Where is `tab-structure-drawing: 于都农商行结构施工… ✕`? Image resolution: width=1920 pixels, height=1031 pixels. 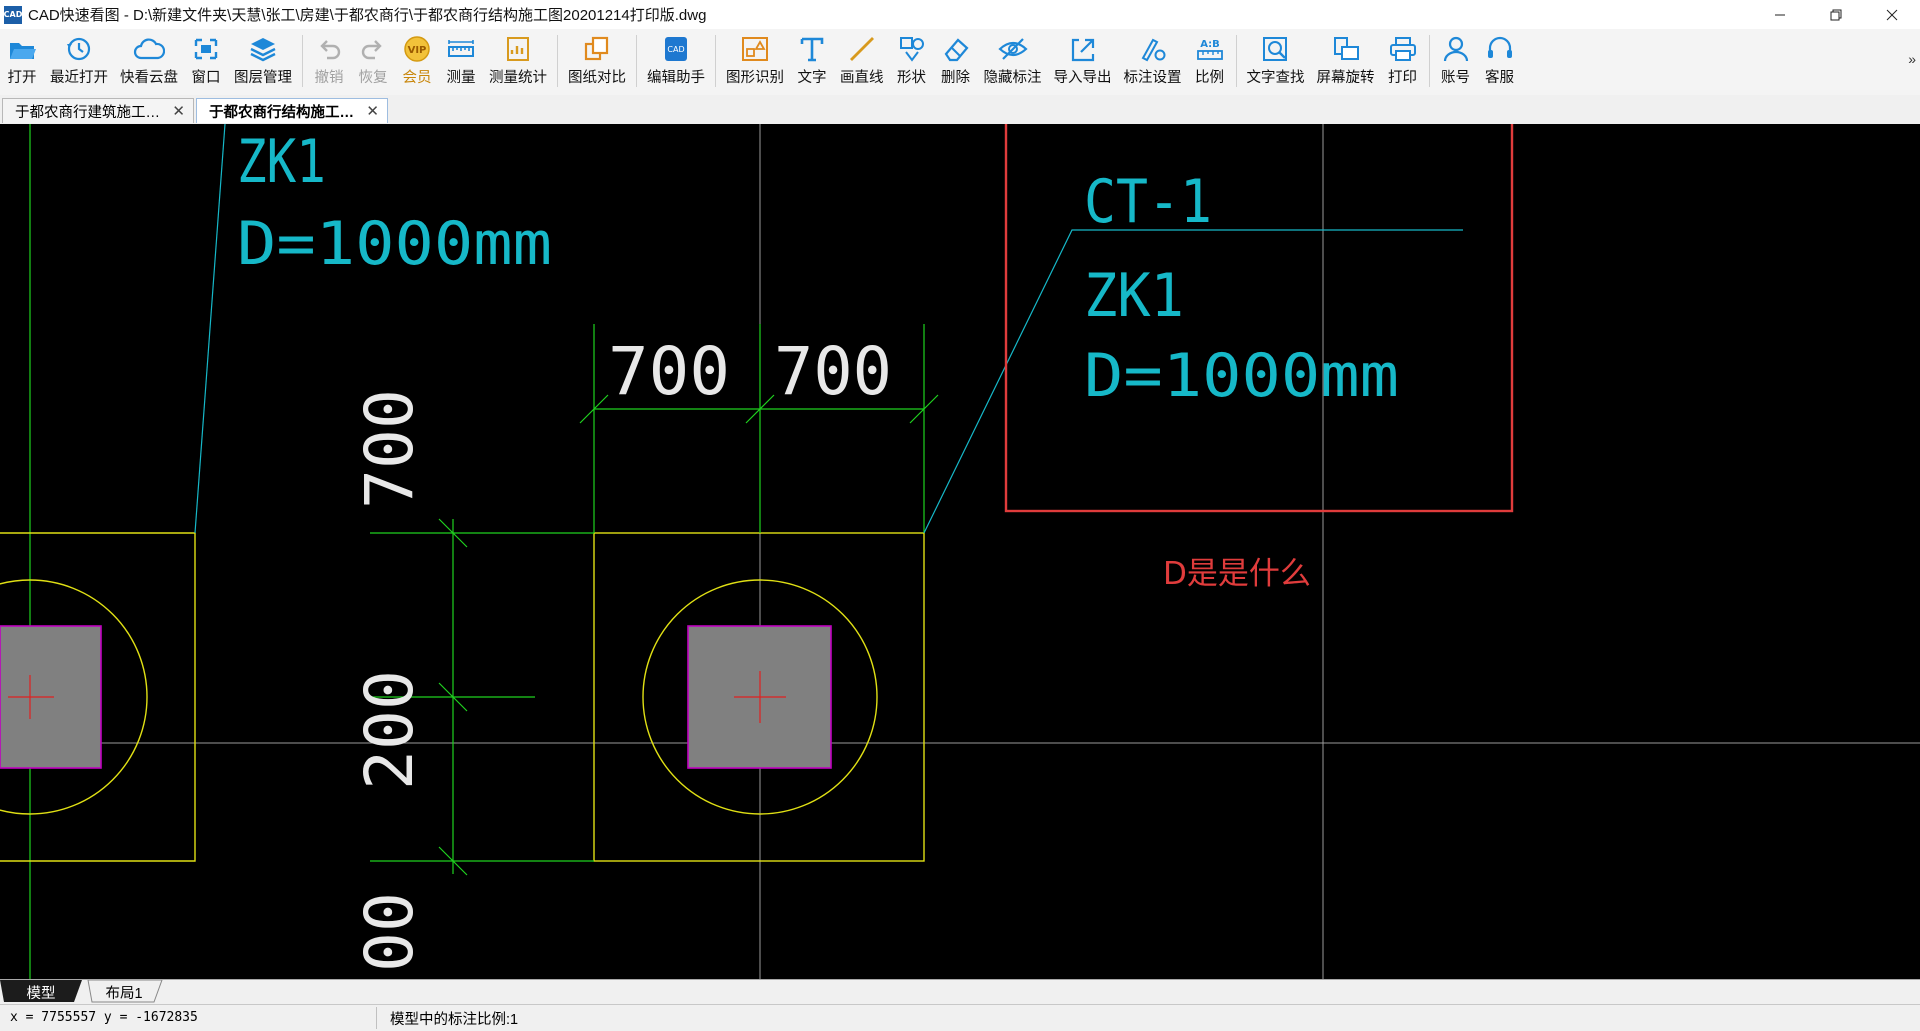 tab-structure-drawing: 于都农商行结构施工… ✕ is located at coordinates (292, 110).